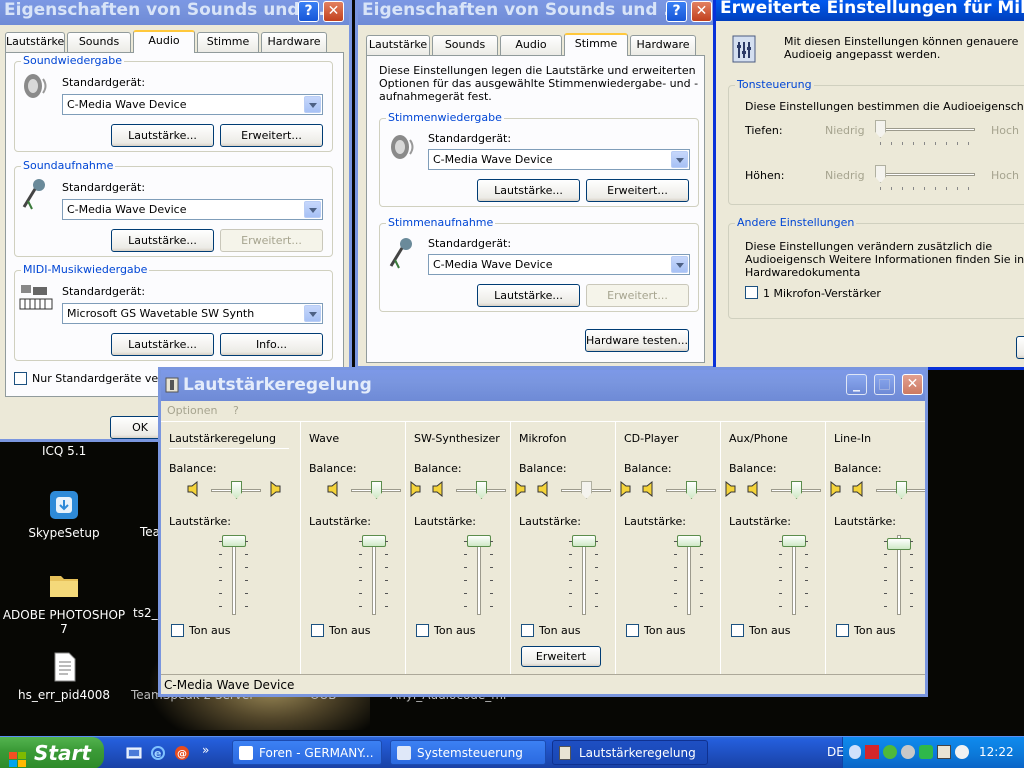  Describe the element at coordinates (944, 752) in the screenshot. I see `volume-tray-icon` at that location.